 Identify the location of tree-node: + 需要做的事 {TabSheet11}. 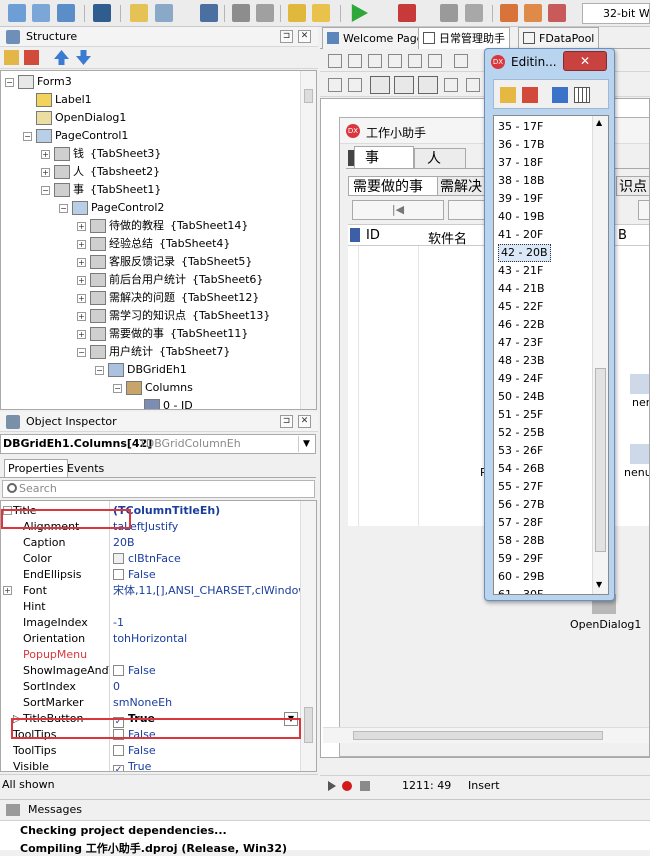
(162, 334).